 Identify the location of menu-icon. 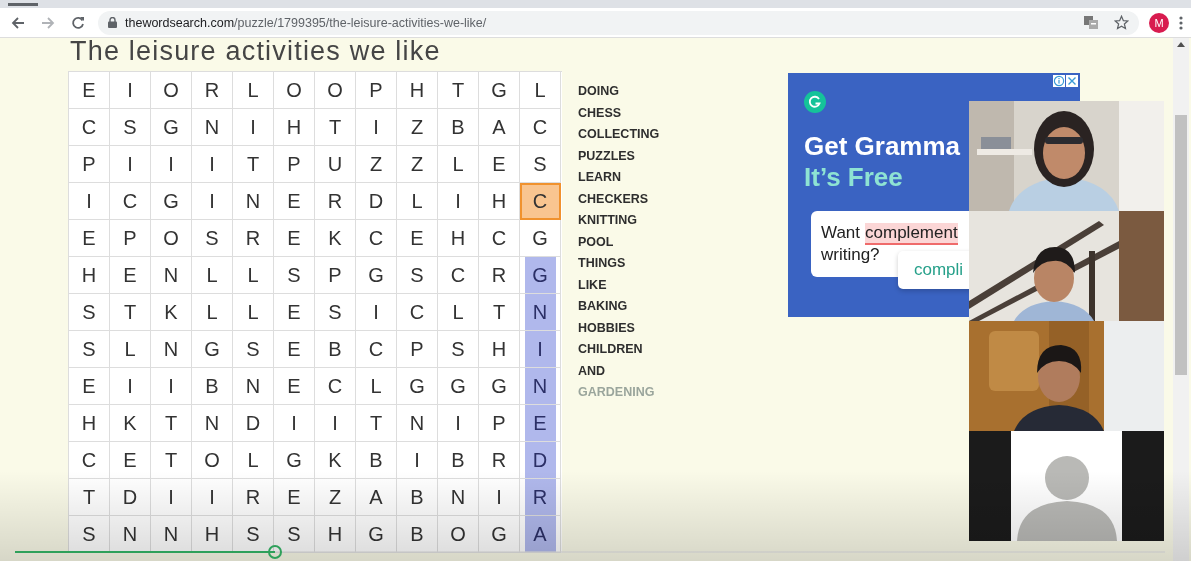
(1181, 22).